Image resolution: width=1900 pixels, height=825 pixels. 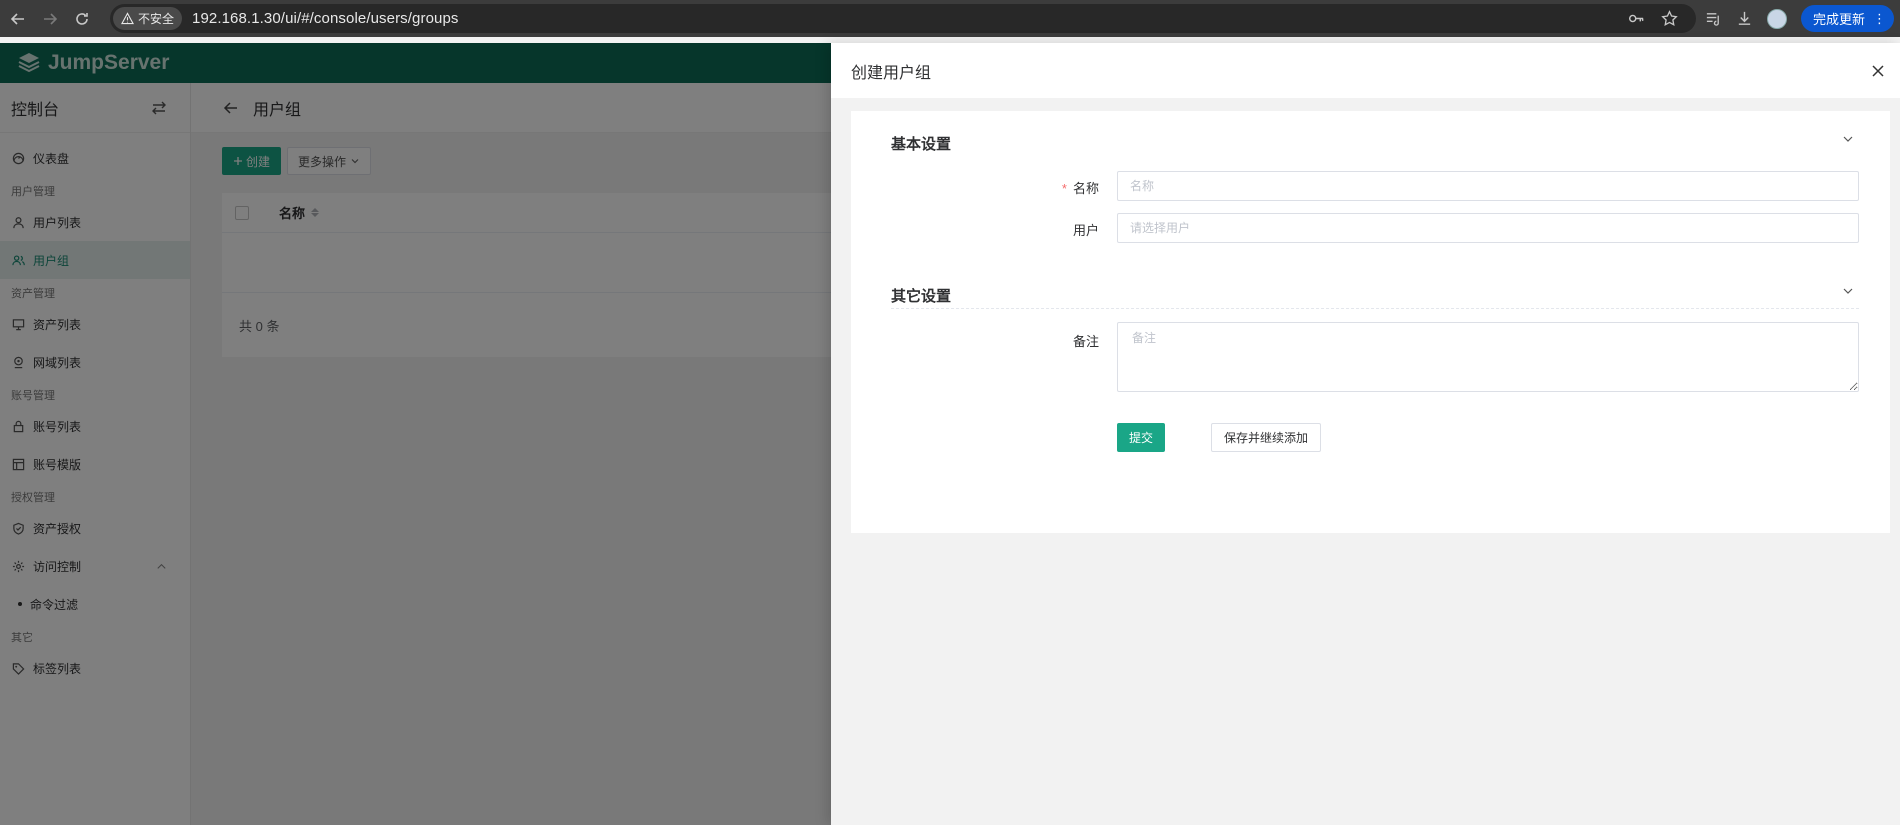 I want to click on section-divider, so click(x=1375, y=308).